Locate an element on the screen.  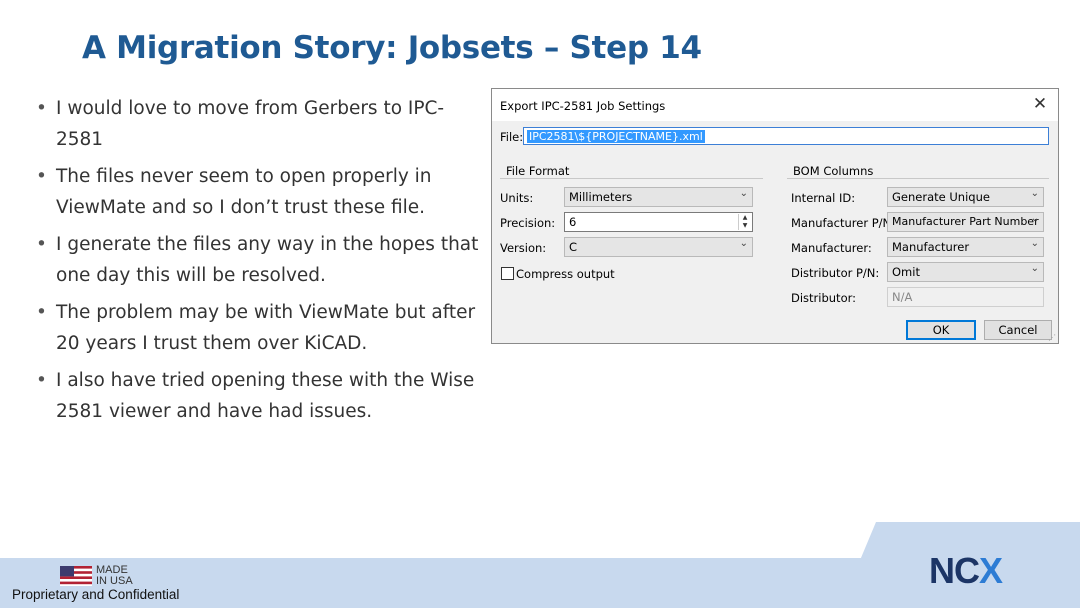
distributor-pn-select: Omit ⌄ is located at coordinates (965, 272).